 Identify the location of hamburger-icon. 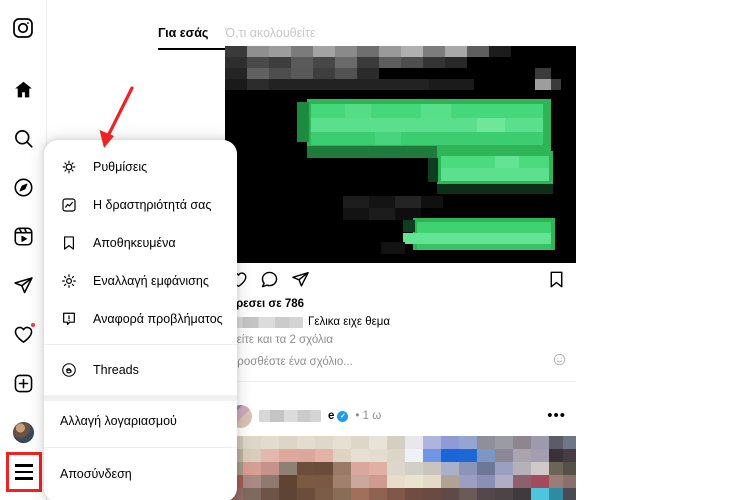
(23, 472).